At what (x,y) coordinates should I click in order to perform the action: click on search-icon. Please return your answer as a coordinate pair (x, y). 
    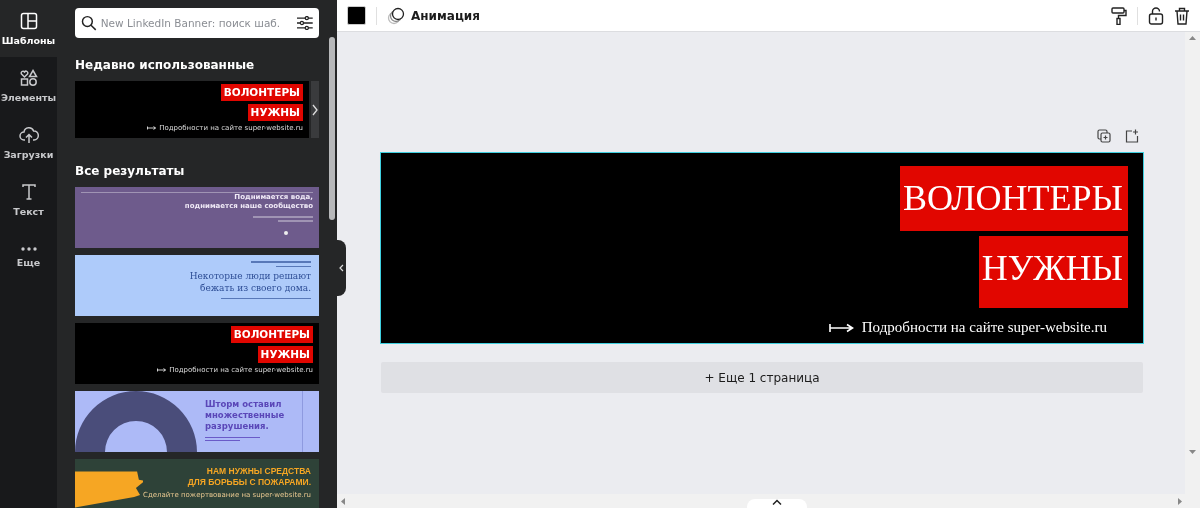
    Looking at the image, I should click on (89, 23).